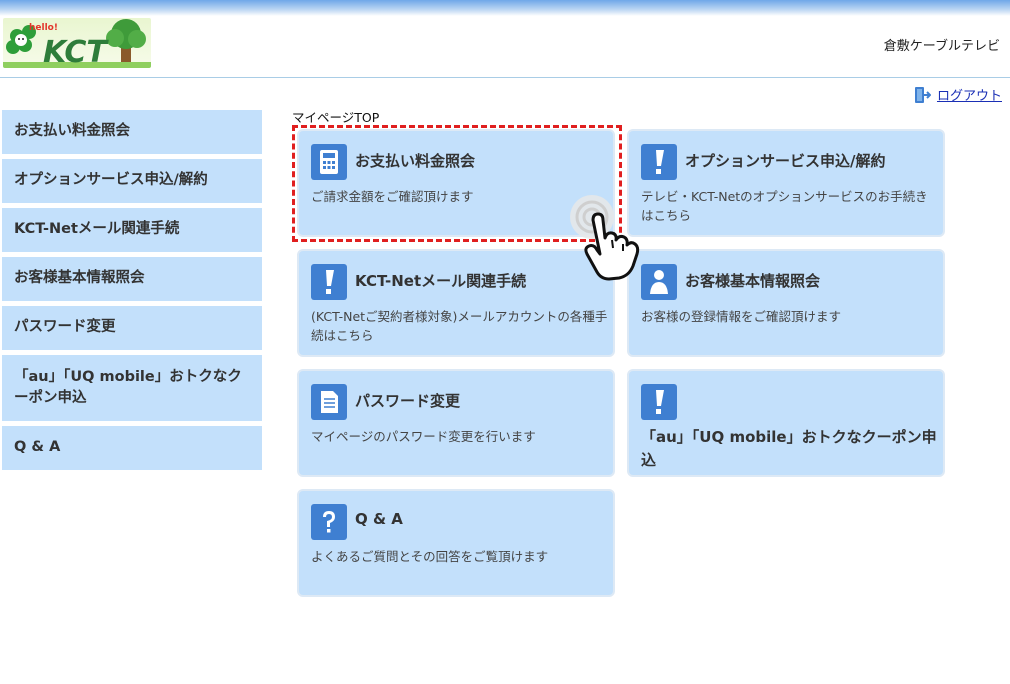 This screenshot has width=1010, height=684. What do you see at coordinates (379, 519) in the screenshot?
I see `card-title: Q & A` at bounding box center [379, 519].